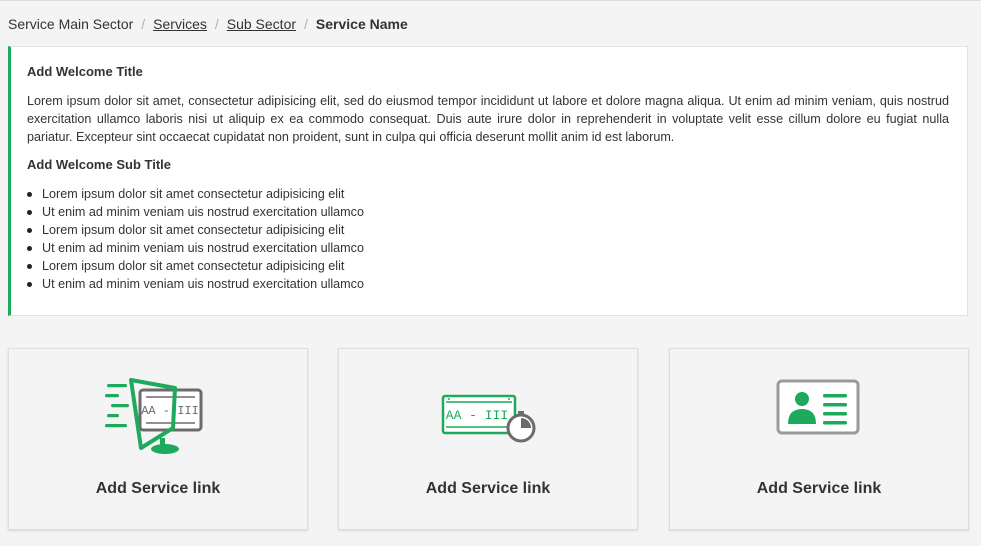 Image resolution: width=981 pixels, height=546 pixels. What do you see at coordinates (261, 24) in the screenshot?
I see `breadcrumb-sub-sector-link: Sub Sector` at bounding box center [261, 24].